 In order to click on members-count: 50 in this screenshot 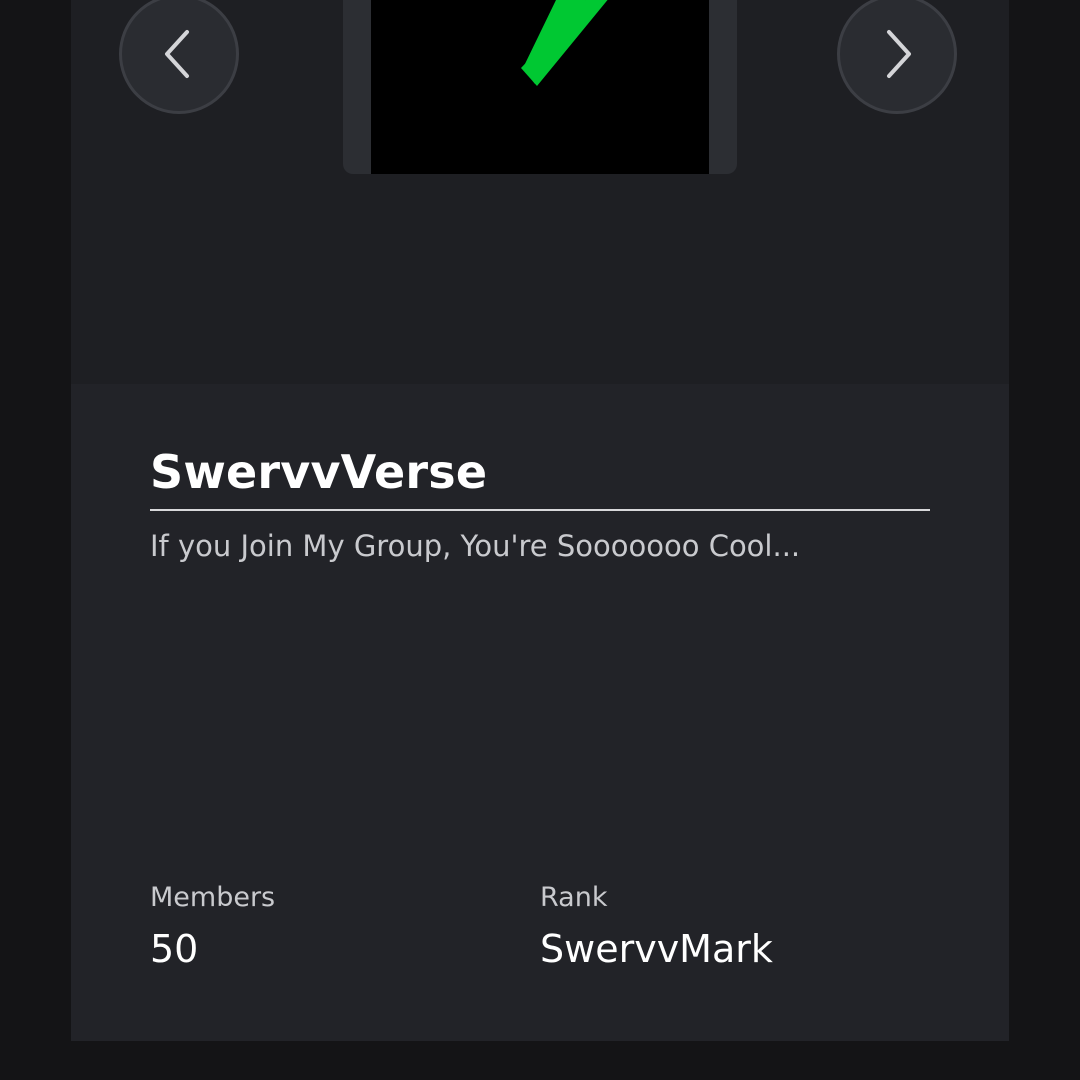, I will do `click(174, 949)`.